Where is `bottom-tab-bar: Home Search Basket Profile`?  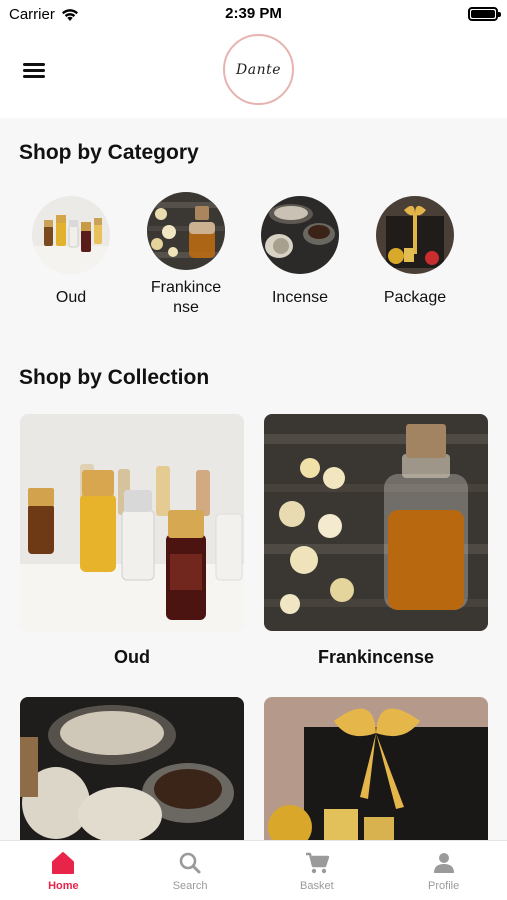
bottom-tab-bar: Home Search Basket Profile is located at coordinates (253, 870).